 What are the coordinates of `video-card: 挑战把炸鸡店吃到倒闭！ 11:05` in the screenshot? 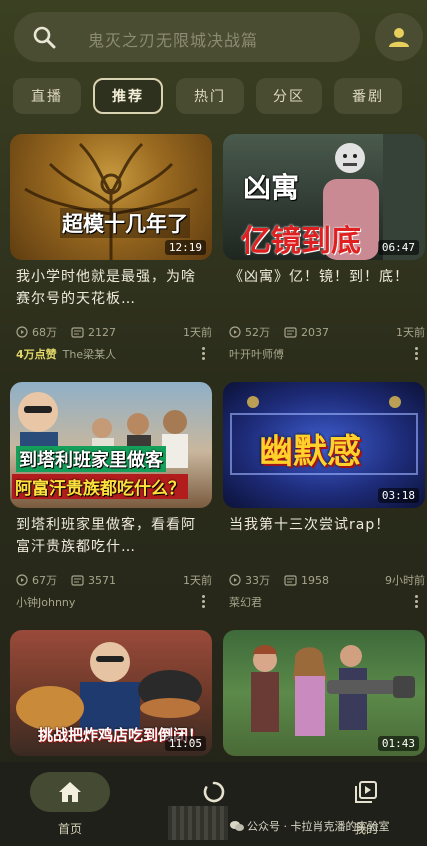 It's located at (111, 693).